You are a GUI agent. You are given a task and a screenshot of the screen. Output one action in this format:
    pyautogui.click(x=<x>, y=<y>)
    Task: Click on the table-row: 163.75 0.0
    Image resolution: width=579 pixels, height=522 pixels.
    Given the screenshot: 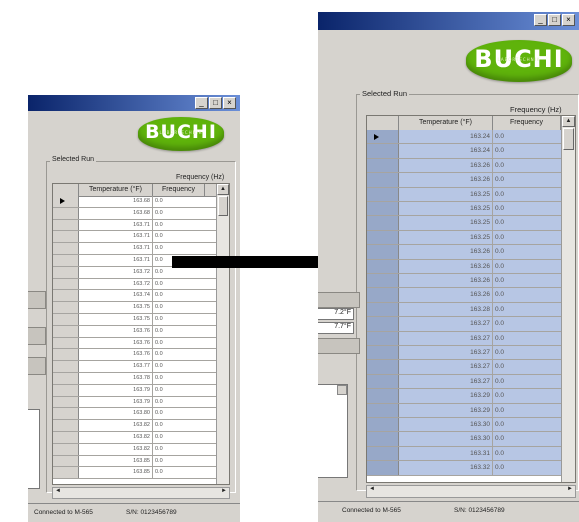 What is the action you would take?
    pyautogui.click(x=135, y=320)
    